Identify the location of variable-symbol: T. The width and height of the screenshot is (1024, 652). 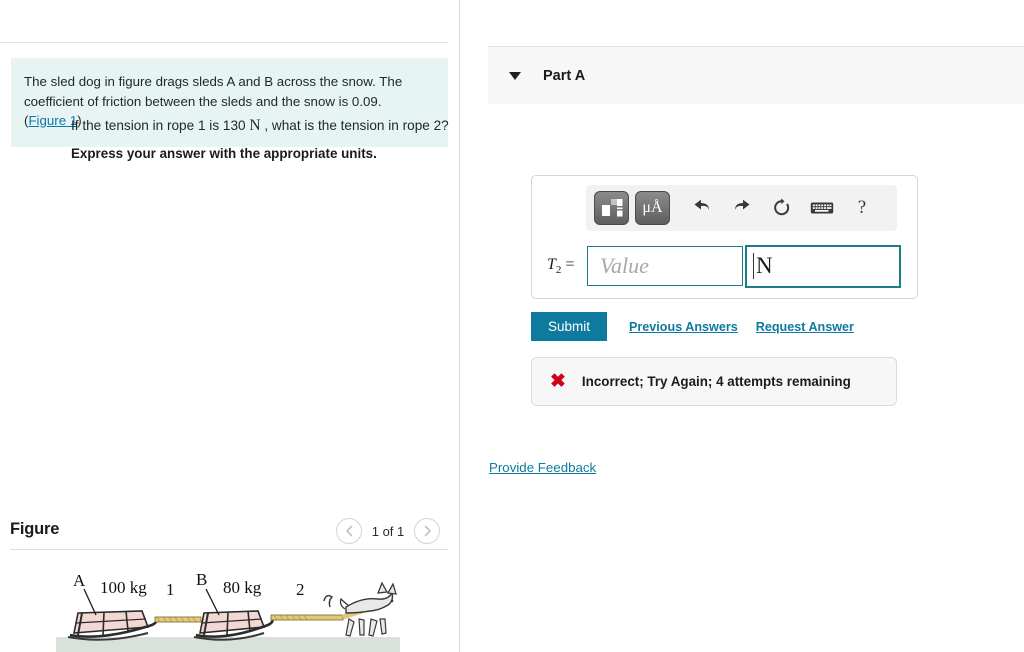
(551, 264).